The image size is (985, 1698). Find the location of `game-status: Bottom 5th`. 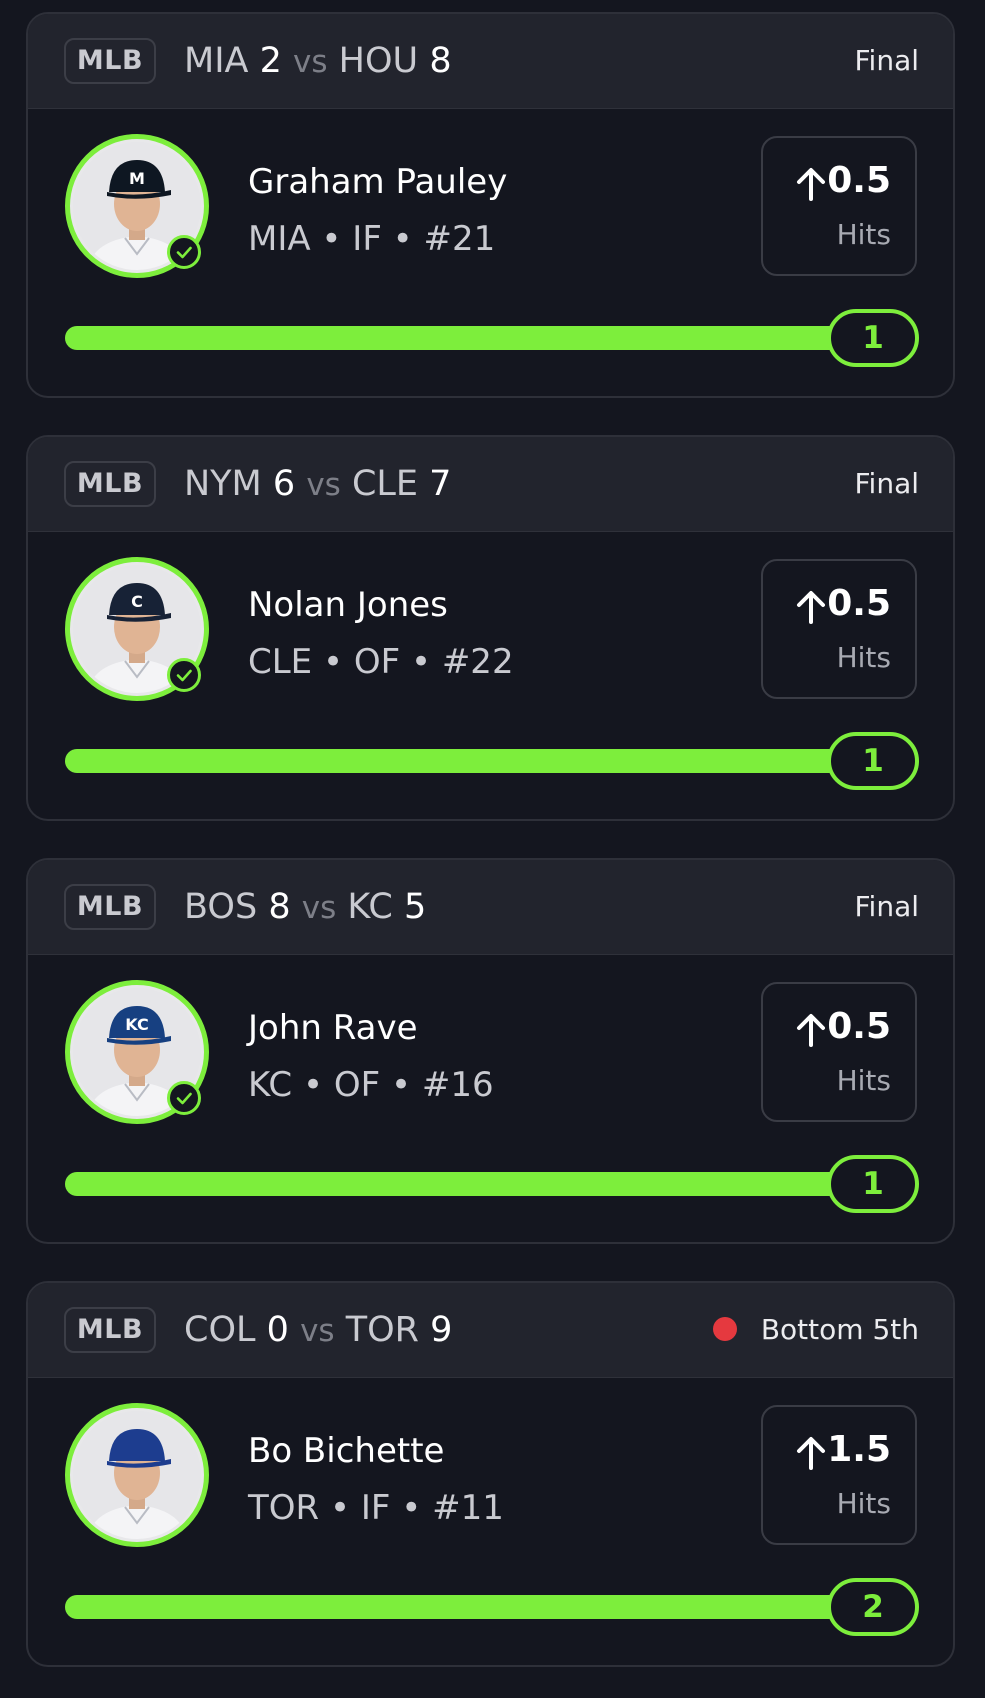

game-status: Bottom 5th is located at coordinates (815, 1330).